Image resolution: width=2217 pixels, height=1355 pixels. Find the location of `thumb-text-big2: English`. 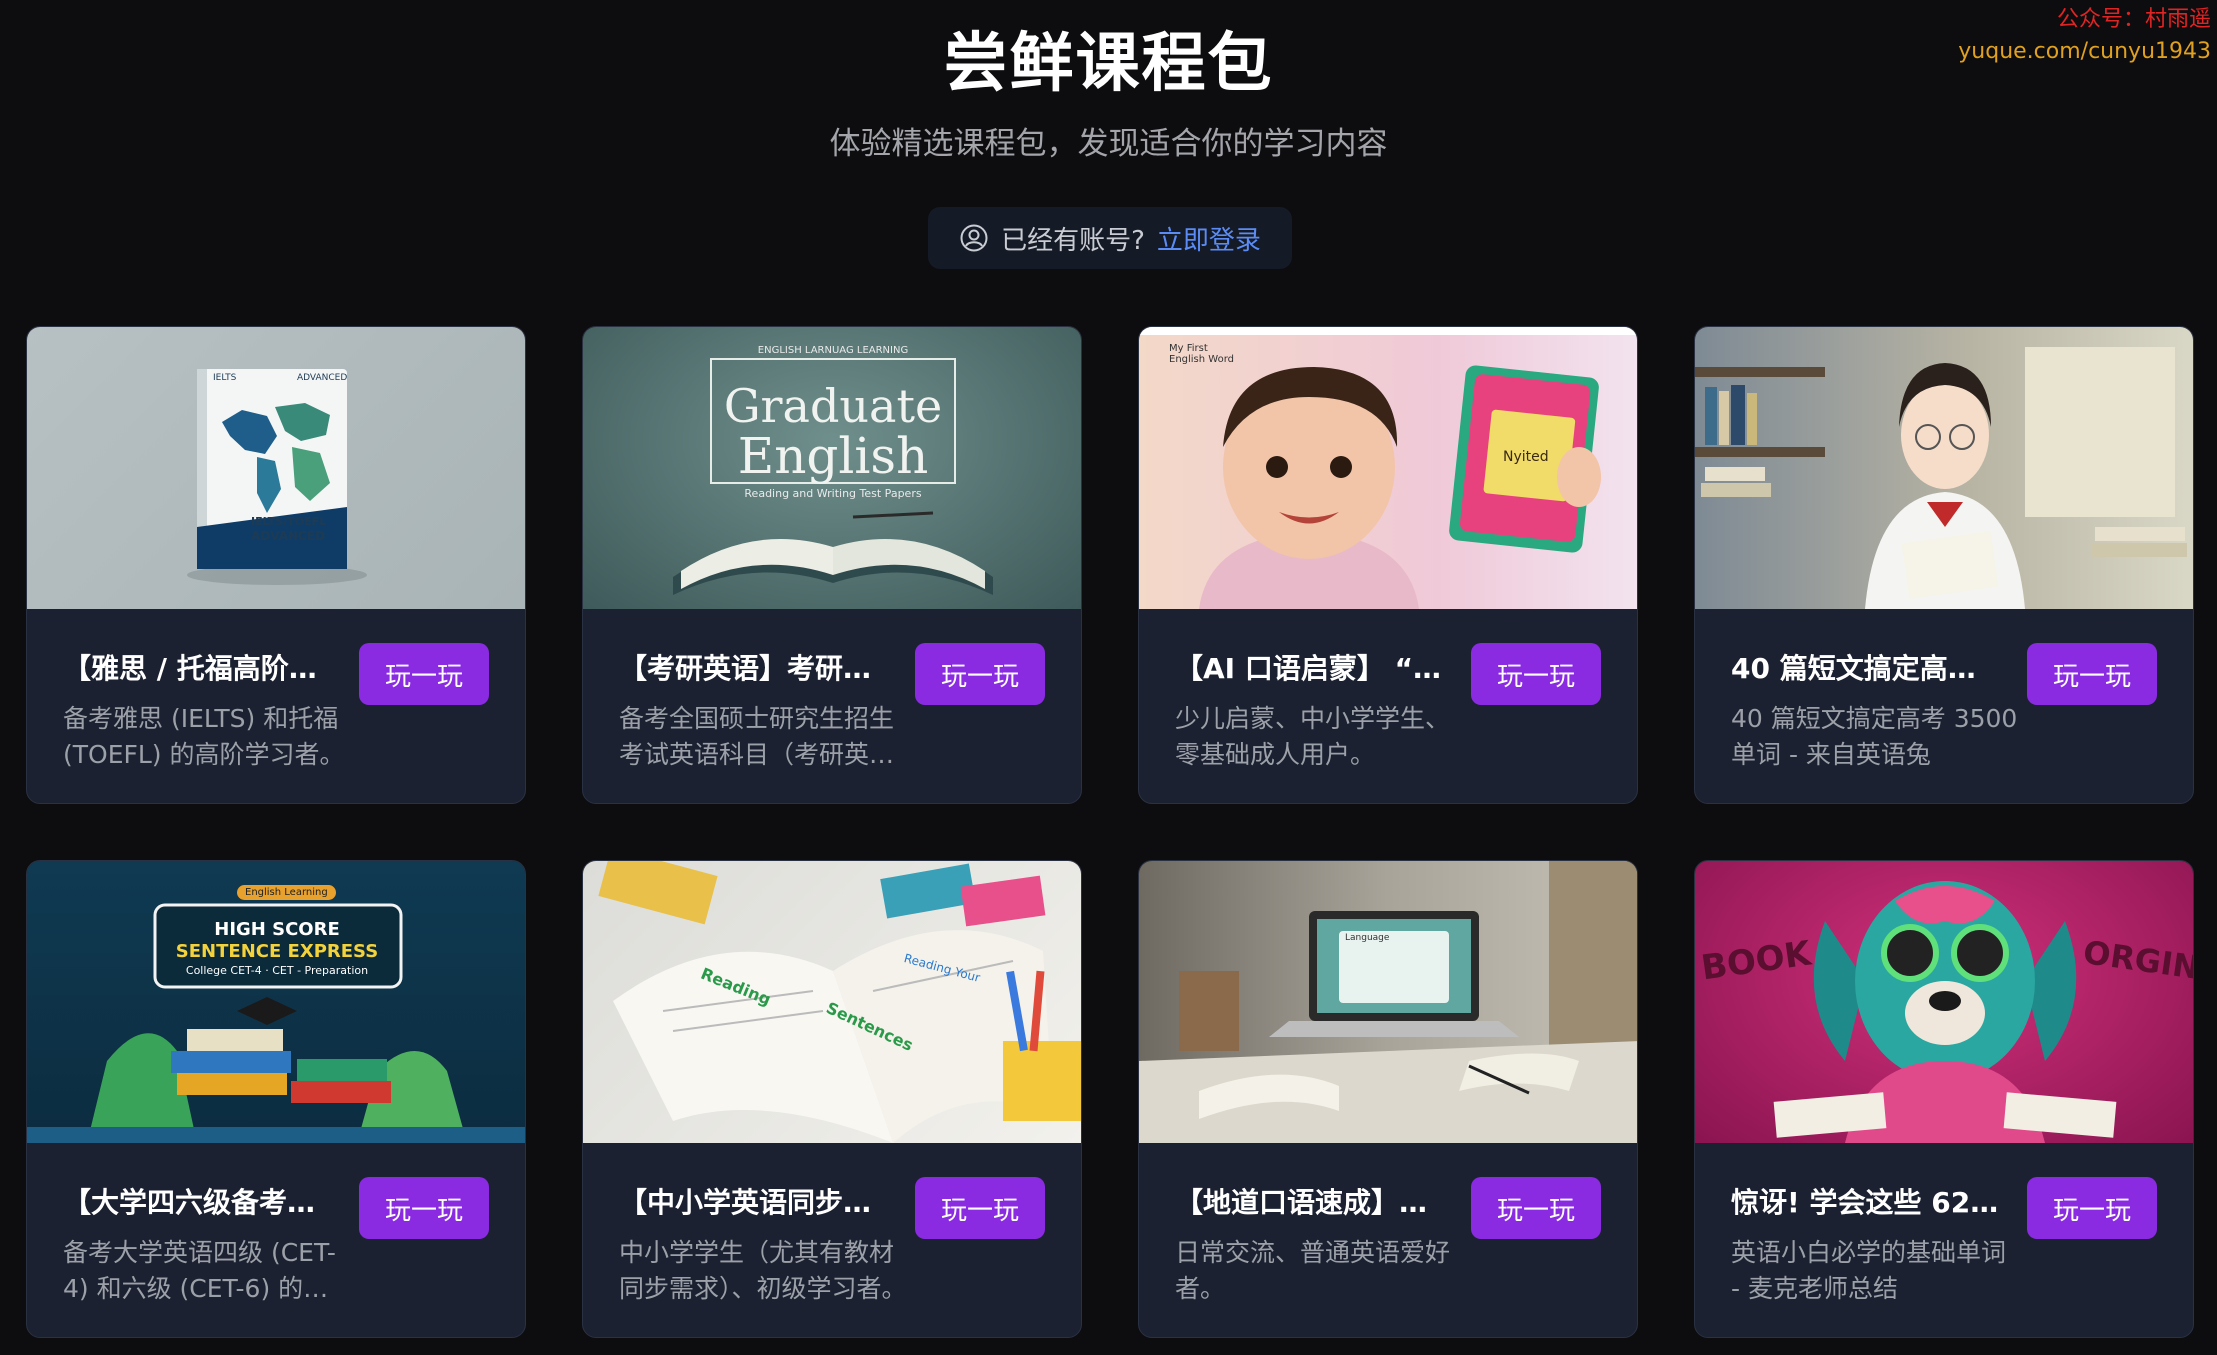

thumb-text-big2: English is located at coordinates (833, 456).